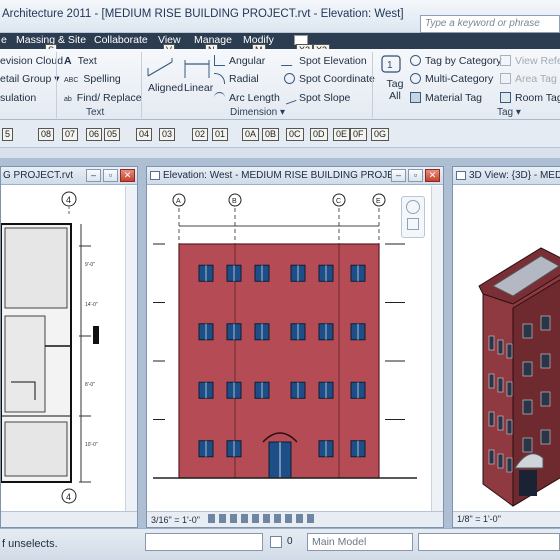 The width and height of the screenshot is (560, 560). What do you see at coordinates (165, 88) in the screenshot?
I see `aligned-button: Aligned` at bounding box center [165, 88].